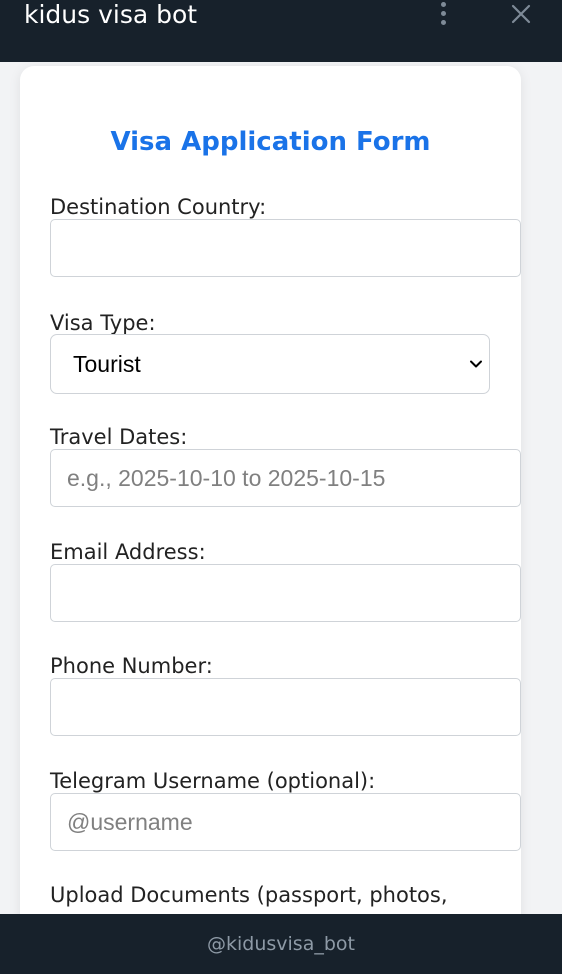 The width and height of the screenshot is (562, 974). Describe the element at coordinates (476, 364) in the screenshot. I see `chevron-down-icon` at that location.